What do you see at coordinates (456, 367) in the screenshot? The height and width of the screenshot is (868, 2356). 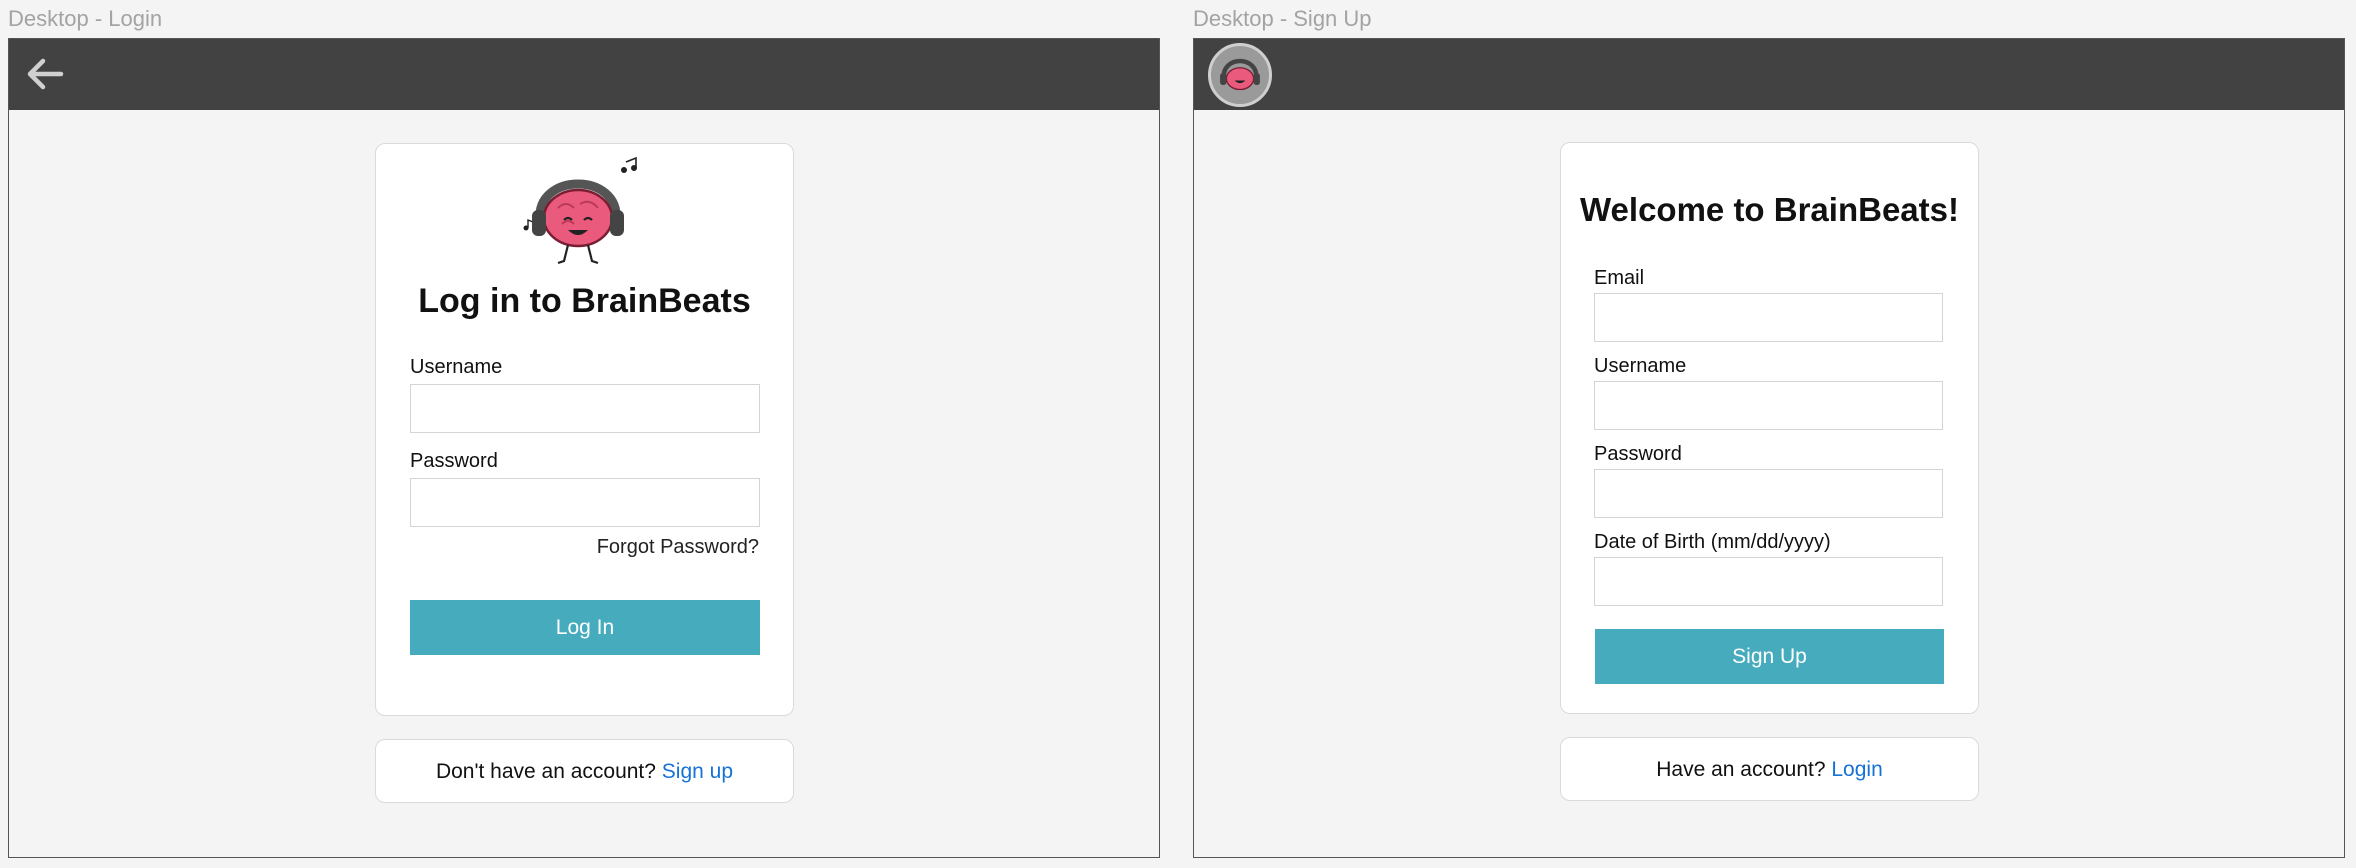 I see `username-label: Username` at bounding box center [456, 367].